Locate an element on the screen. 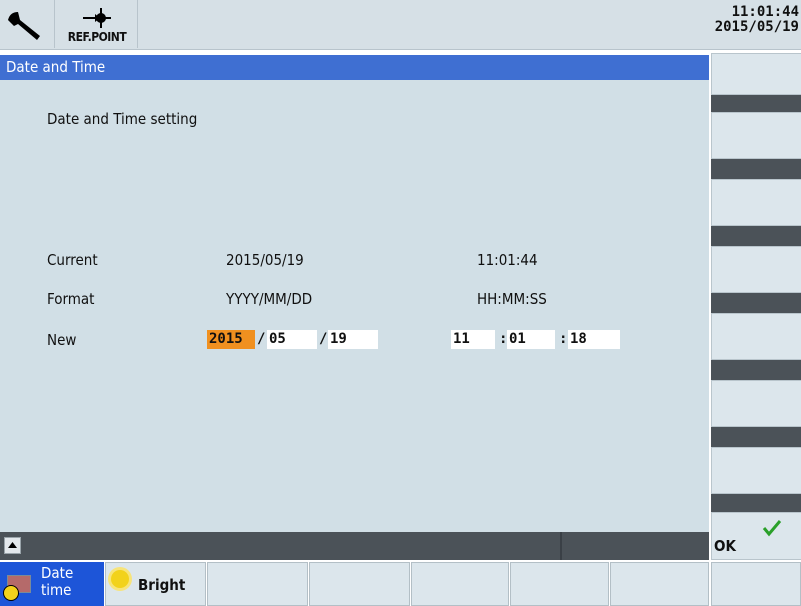  ref-point-label: REF.POINT is located at coordinates (97, 37).